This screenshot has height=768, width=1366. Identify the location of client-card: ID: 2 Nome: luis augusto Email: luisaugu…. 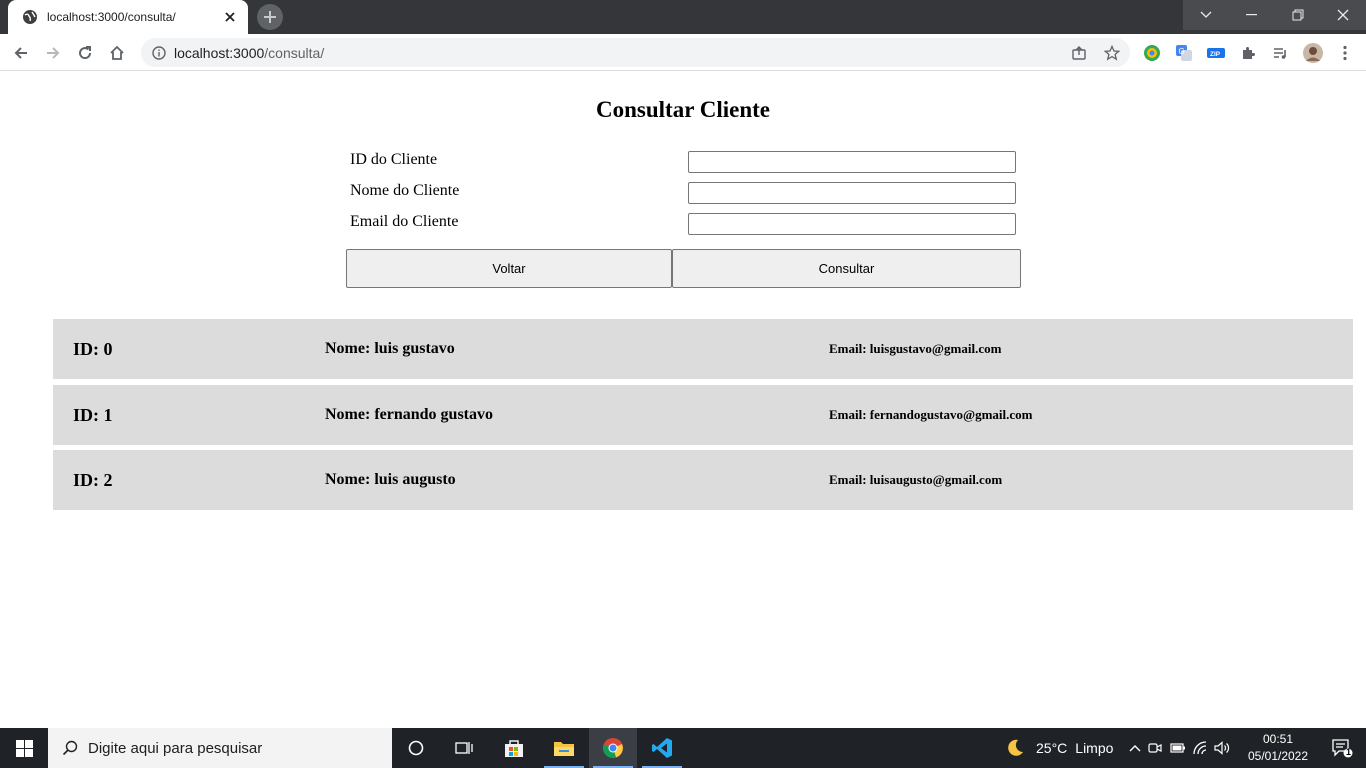
(703, 480).